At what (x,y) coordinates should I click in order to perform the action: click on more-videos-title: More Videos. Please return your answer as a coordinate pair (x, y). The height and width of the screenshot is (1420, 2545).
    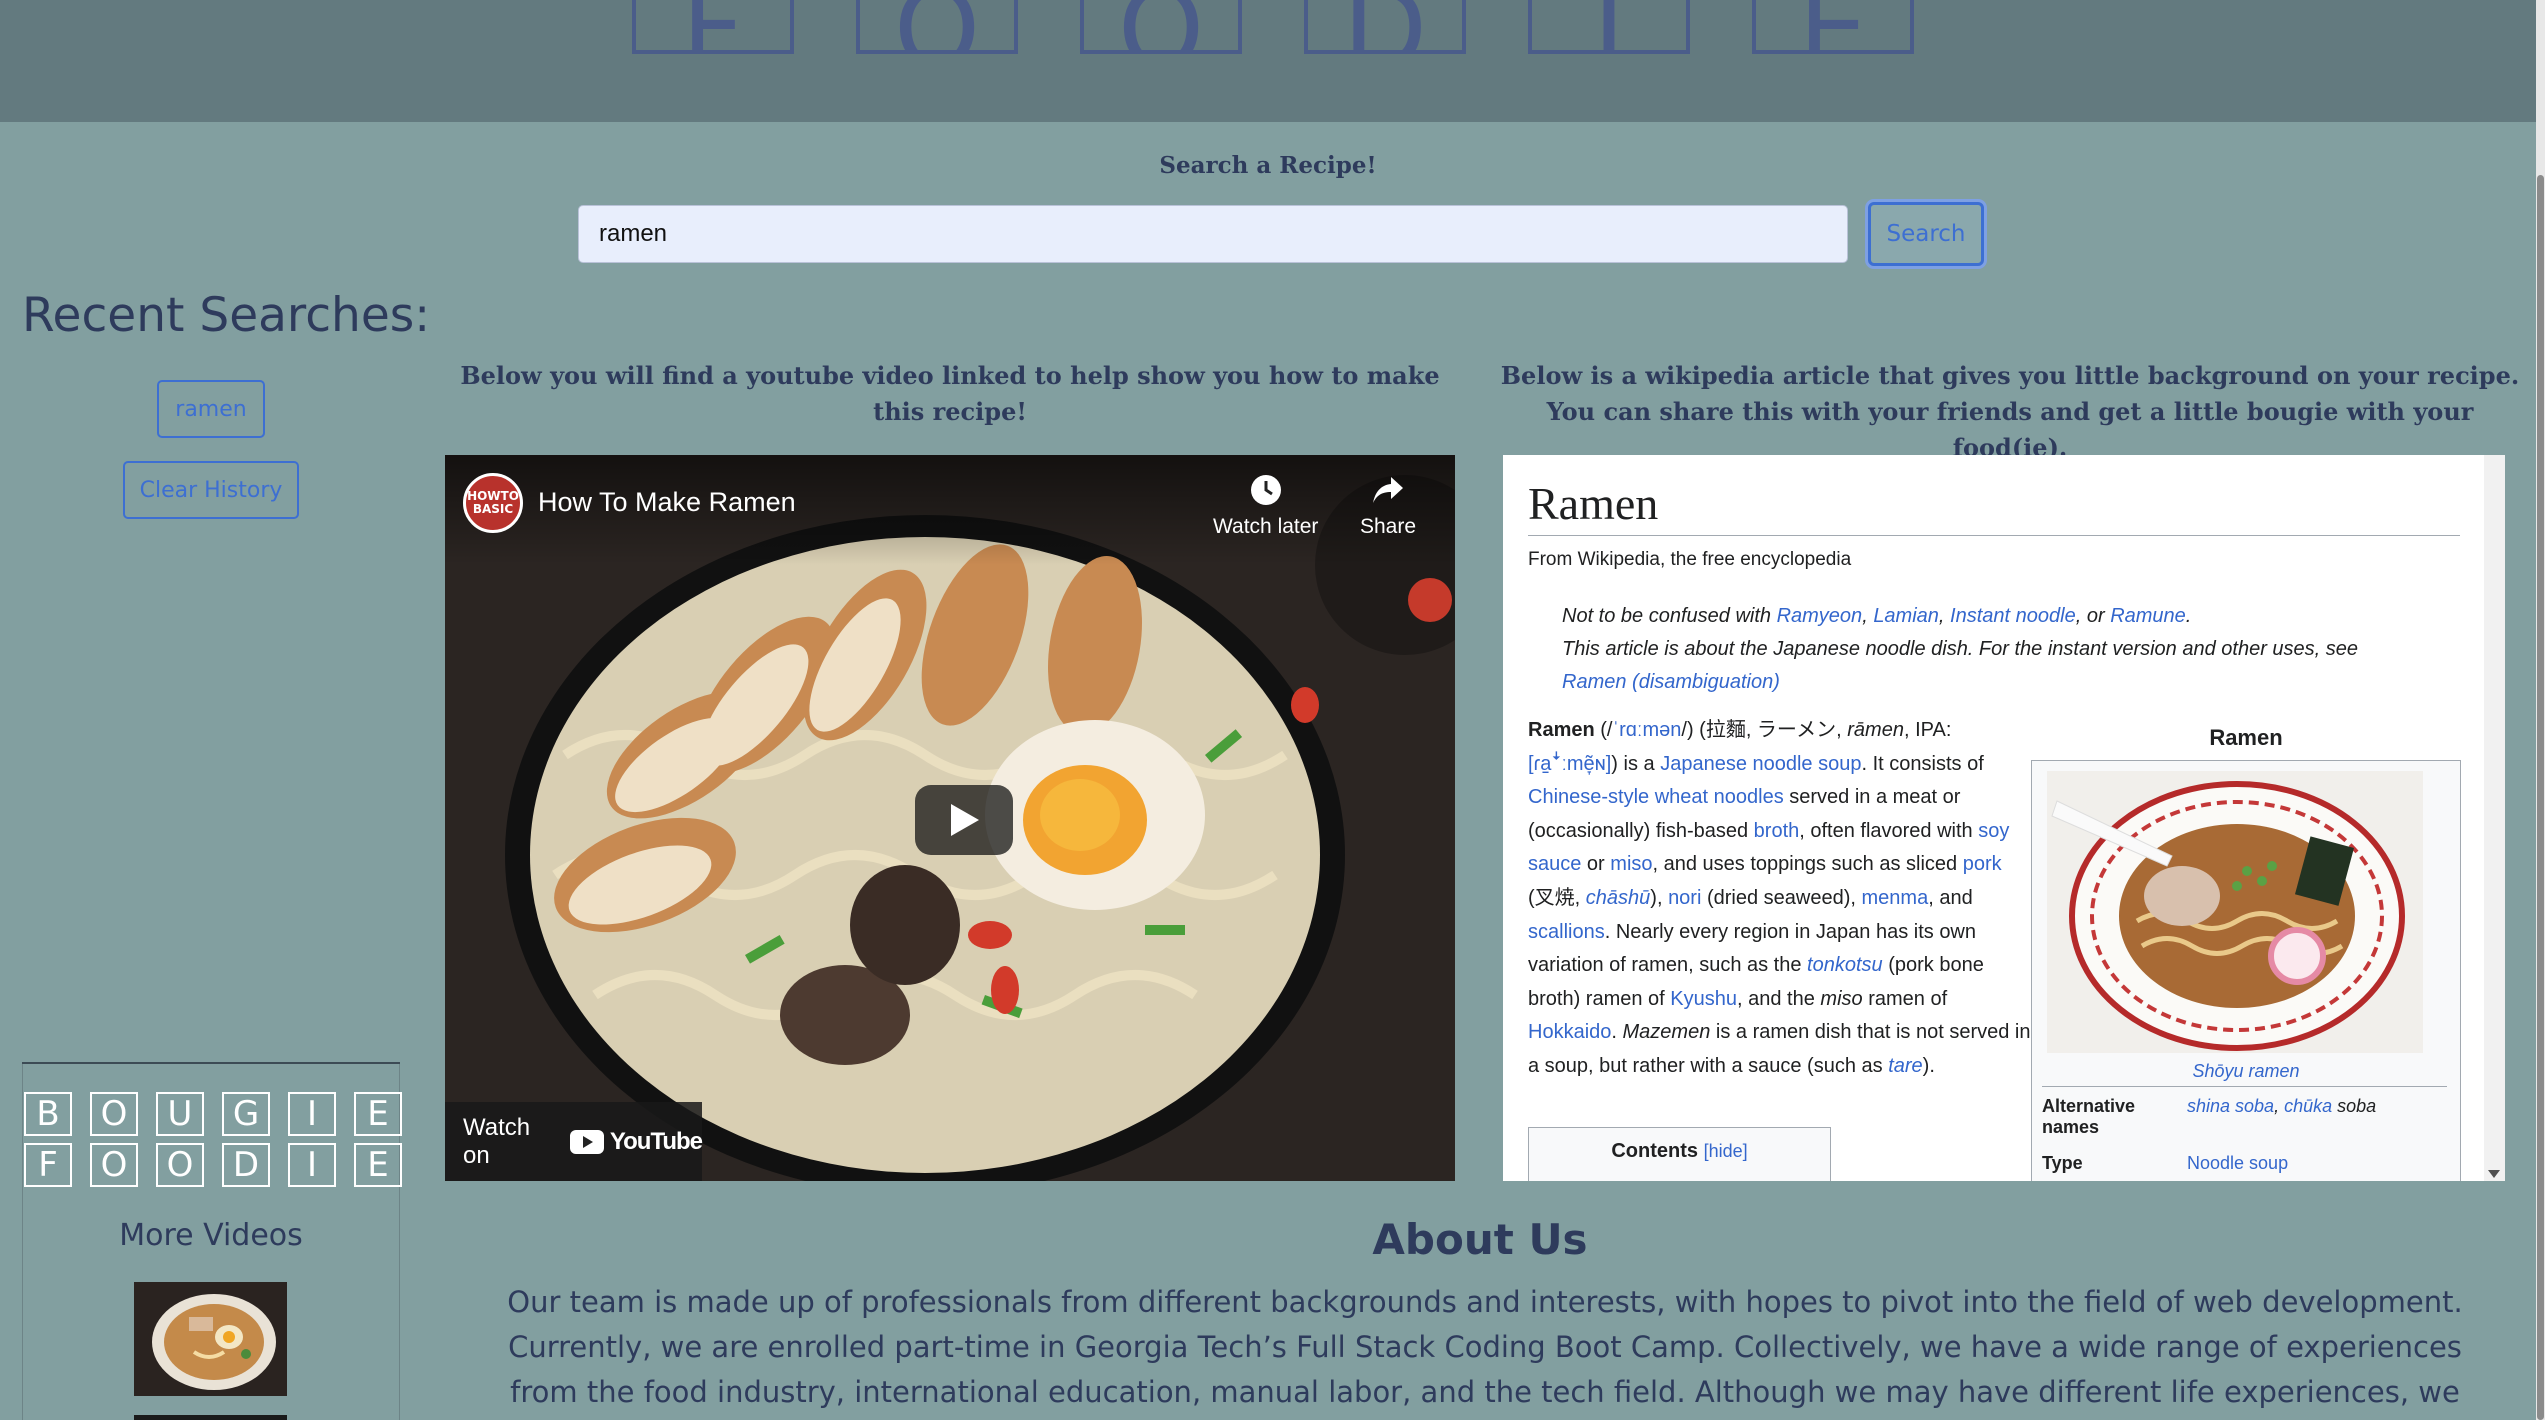
    Looking at the image, I should click on (211, 1235).